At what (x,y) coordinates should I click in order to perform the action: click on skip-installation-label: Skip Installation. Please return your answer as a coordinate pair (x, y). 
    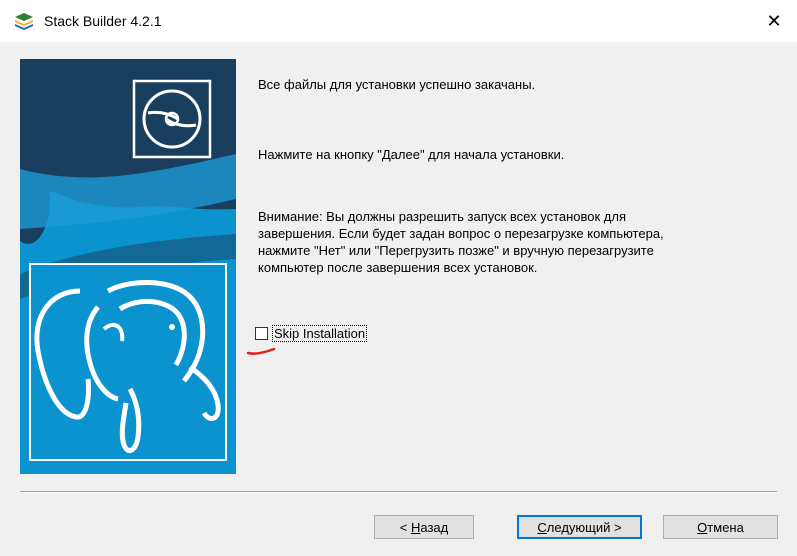
    Looking at the image, I should click on (320, 333).